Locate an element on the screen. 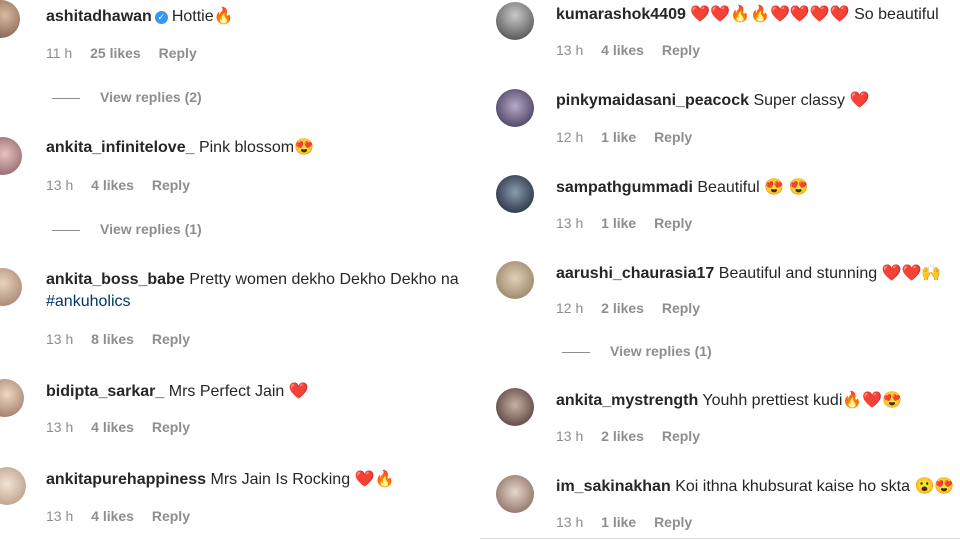 The width and height of the screenshot is (960, 540). comment-text: Pink blossom😍 is located at coordinates (256, 147).